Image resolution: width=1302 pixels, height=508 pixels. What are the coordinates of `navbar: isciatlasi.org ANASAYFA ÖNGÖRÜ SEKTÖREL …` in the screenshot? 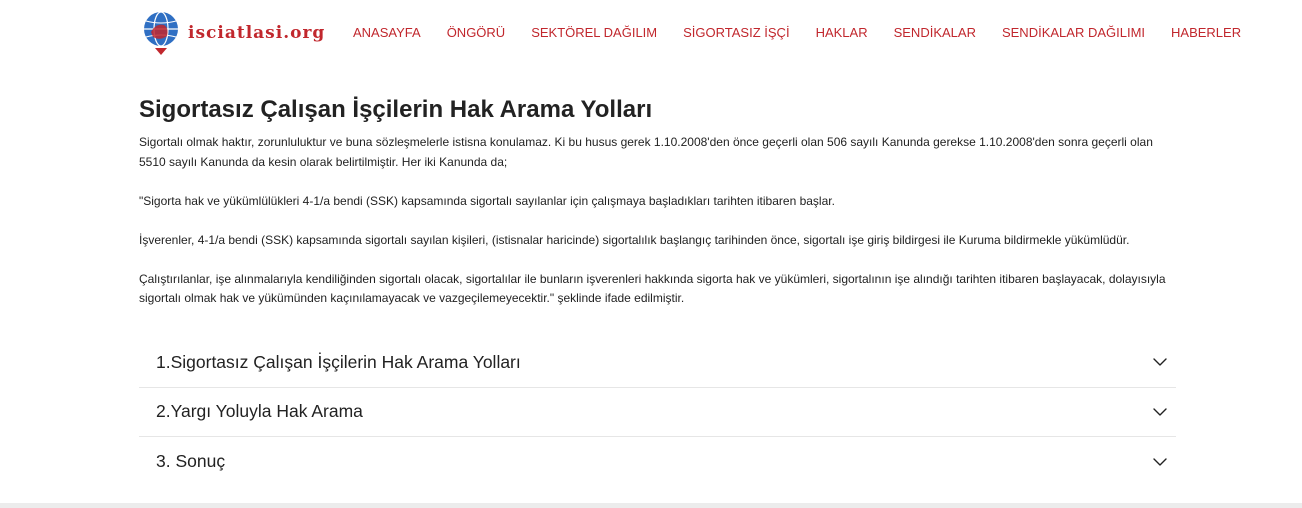 It's located at (651, 35).